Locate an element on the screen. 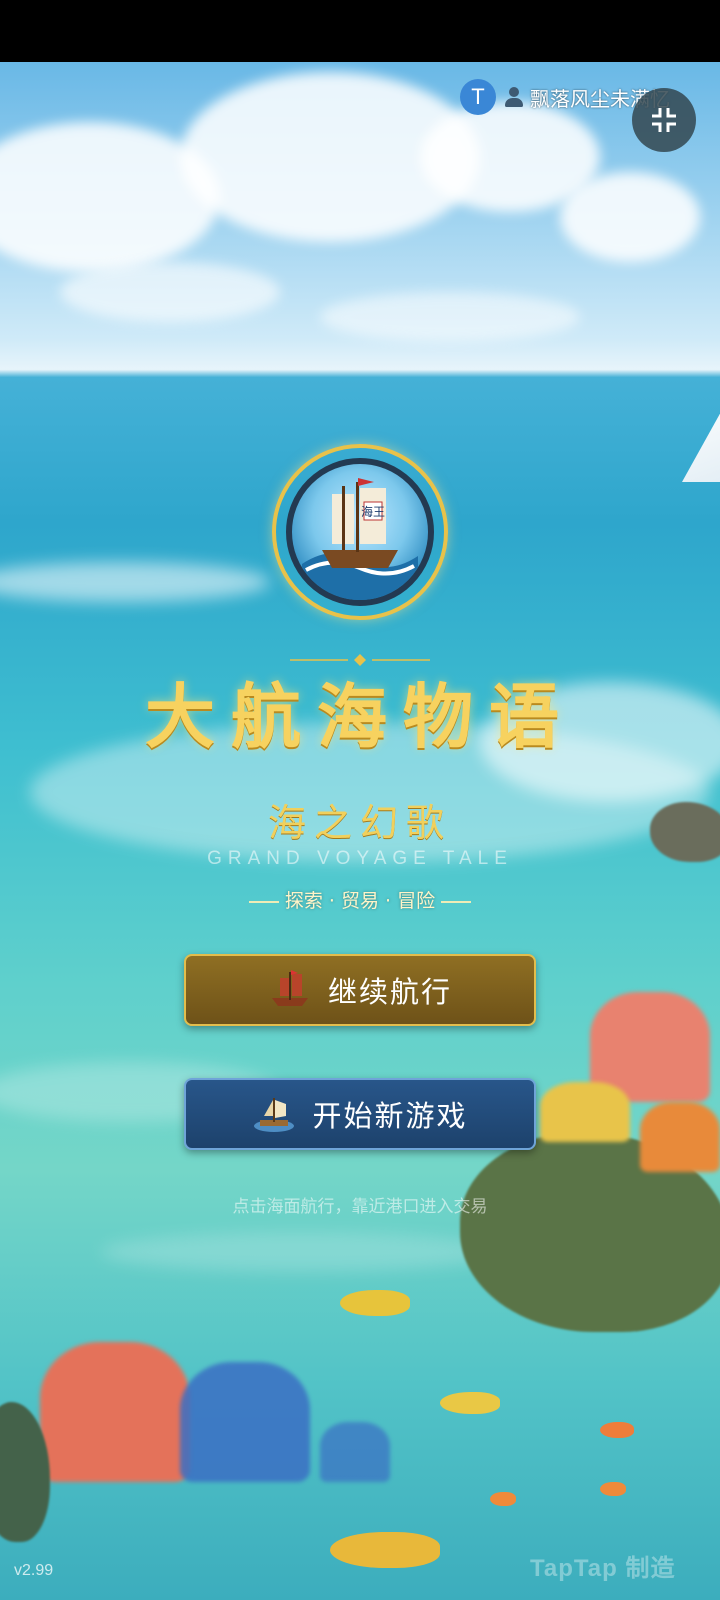 The height and width of the screenshot is (1600, 720). taptap-watermark: TapTap 制造 is located at coordinates (603, 1568).